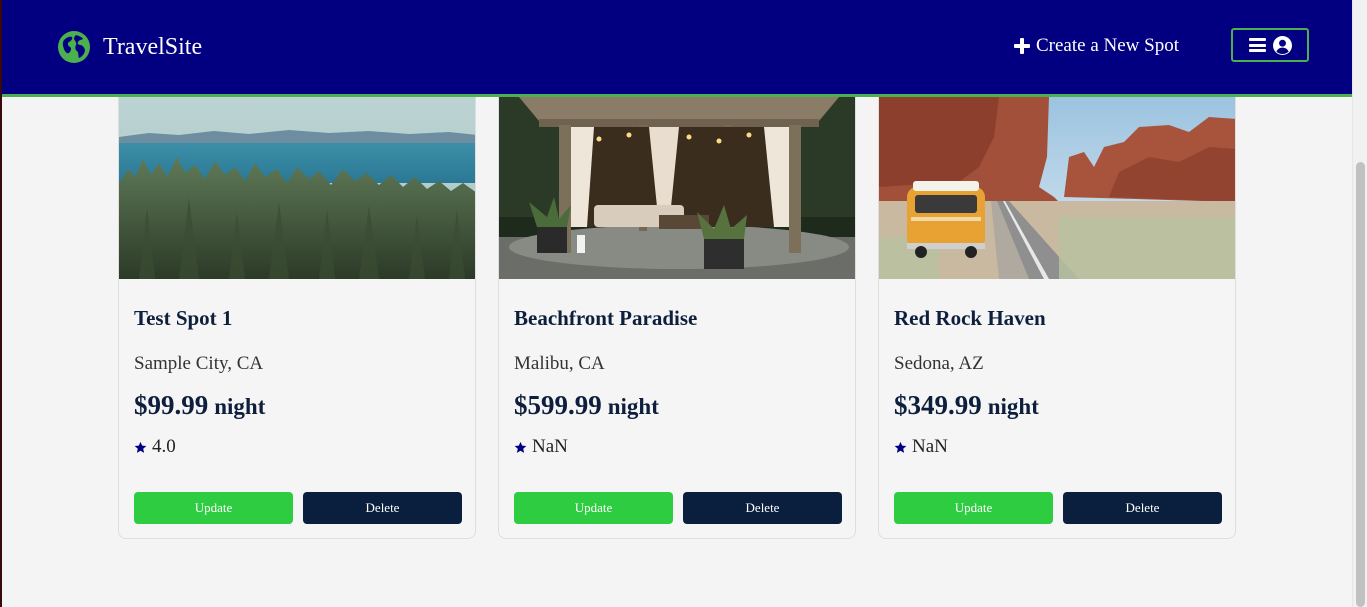 This screenshot has width=1367, height=607. Describe the element at coordinates (199, 363) in the screenshot. I see `spot-location: Sample City, CA` at that location.